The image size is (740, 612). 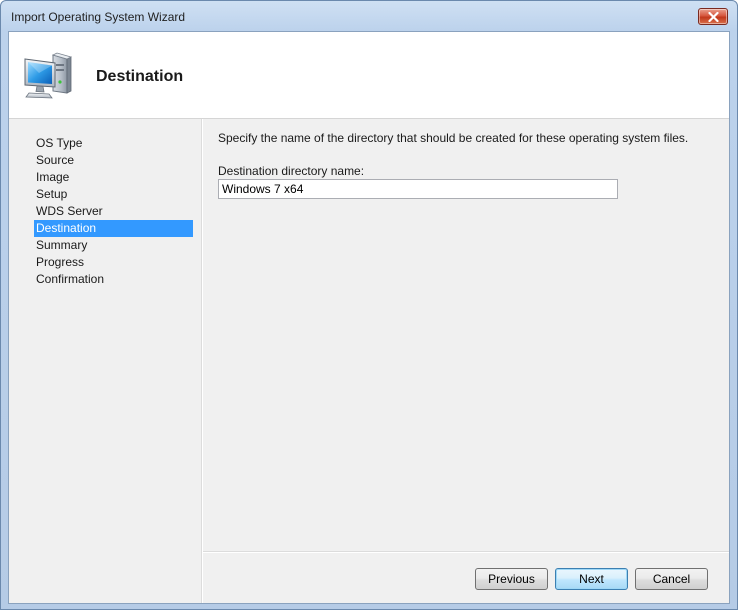 I want to click on wizard-header: Destination, so click(x=369, y=75).